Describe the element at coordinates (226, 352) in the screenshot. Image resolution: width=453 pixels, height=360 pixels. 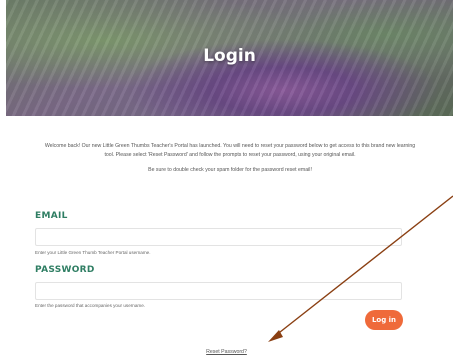
I see `reset-password-link: Reset Password?` at that location.